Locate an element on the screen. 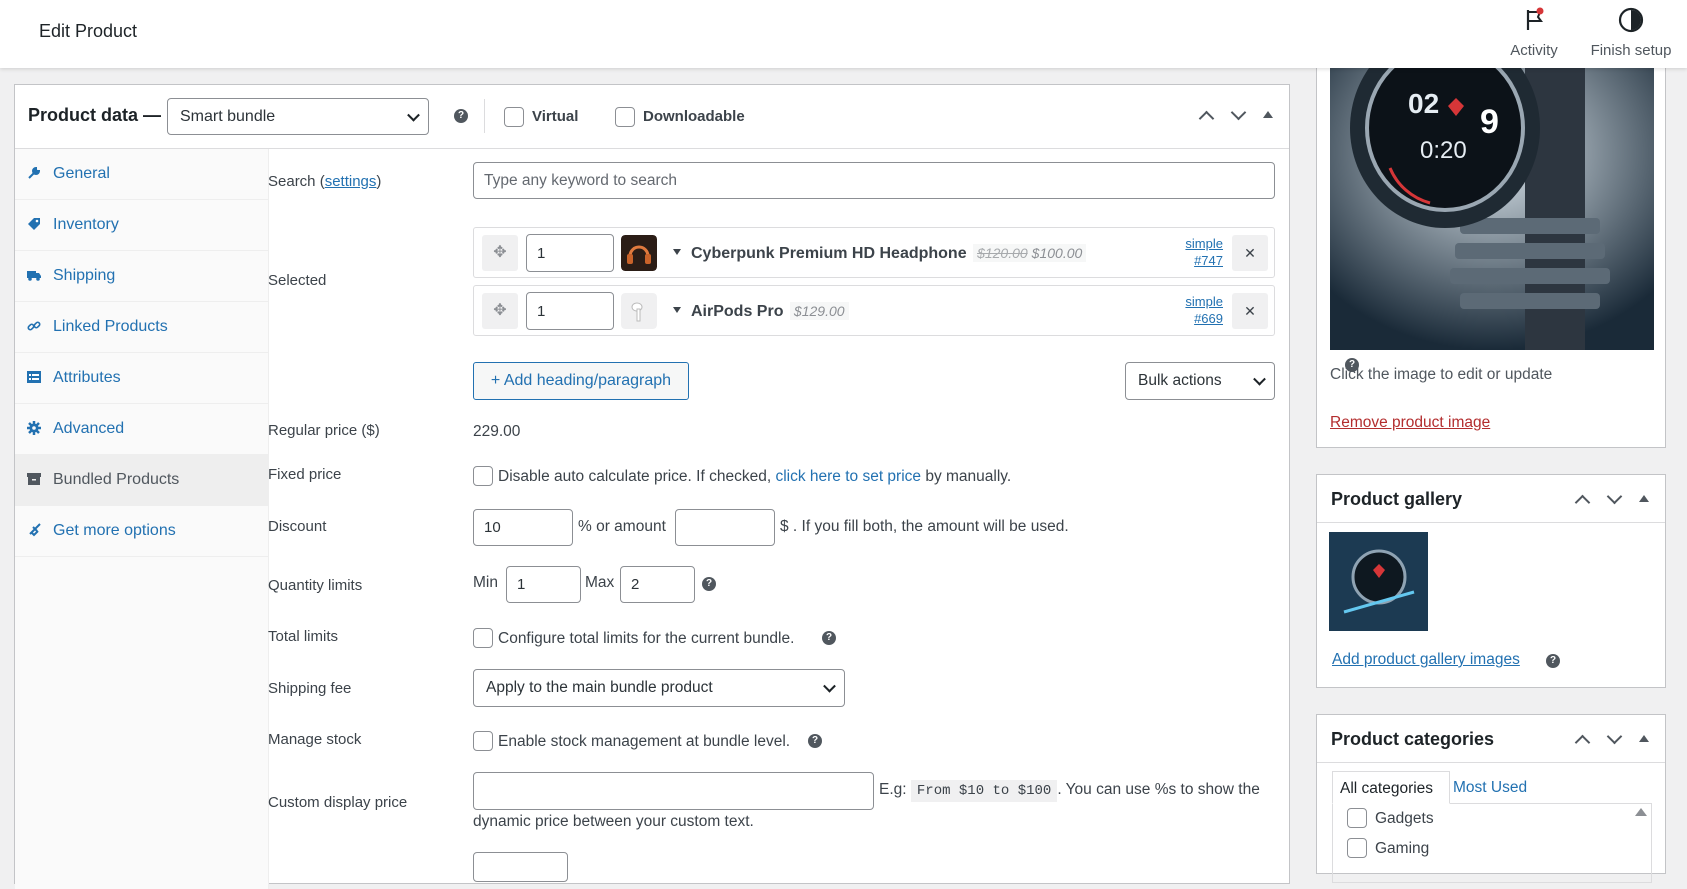 This screenshot has height=889, width=1687. custom-display-text-1: . You can use %s to show the is located at coordinates (1158, 789).